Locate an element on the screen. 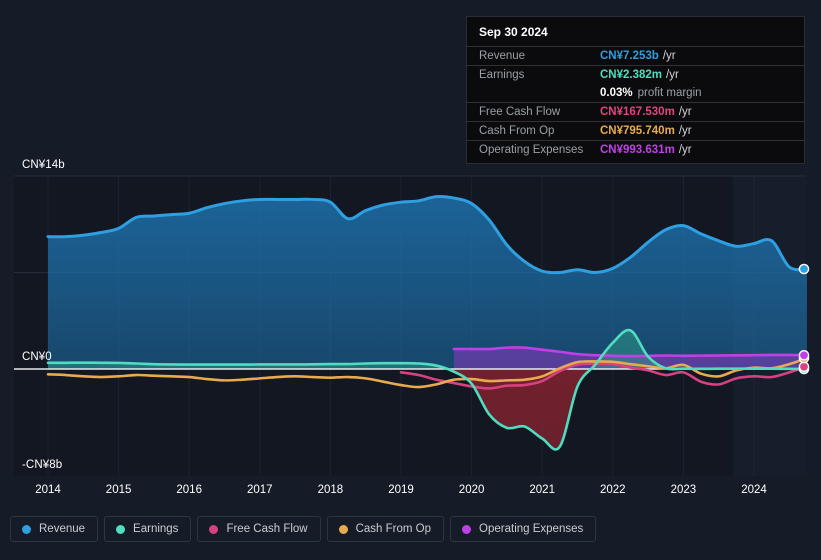 Image resolution: width=821 pixels, height=560 pixels. tooltip-row-value: CN¥167.530m is located at coordinates (637, 112).